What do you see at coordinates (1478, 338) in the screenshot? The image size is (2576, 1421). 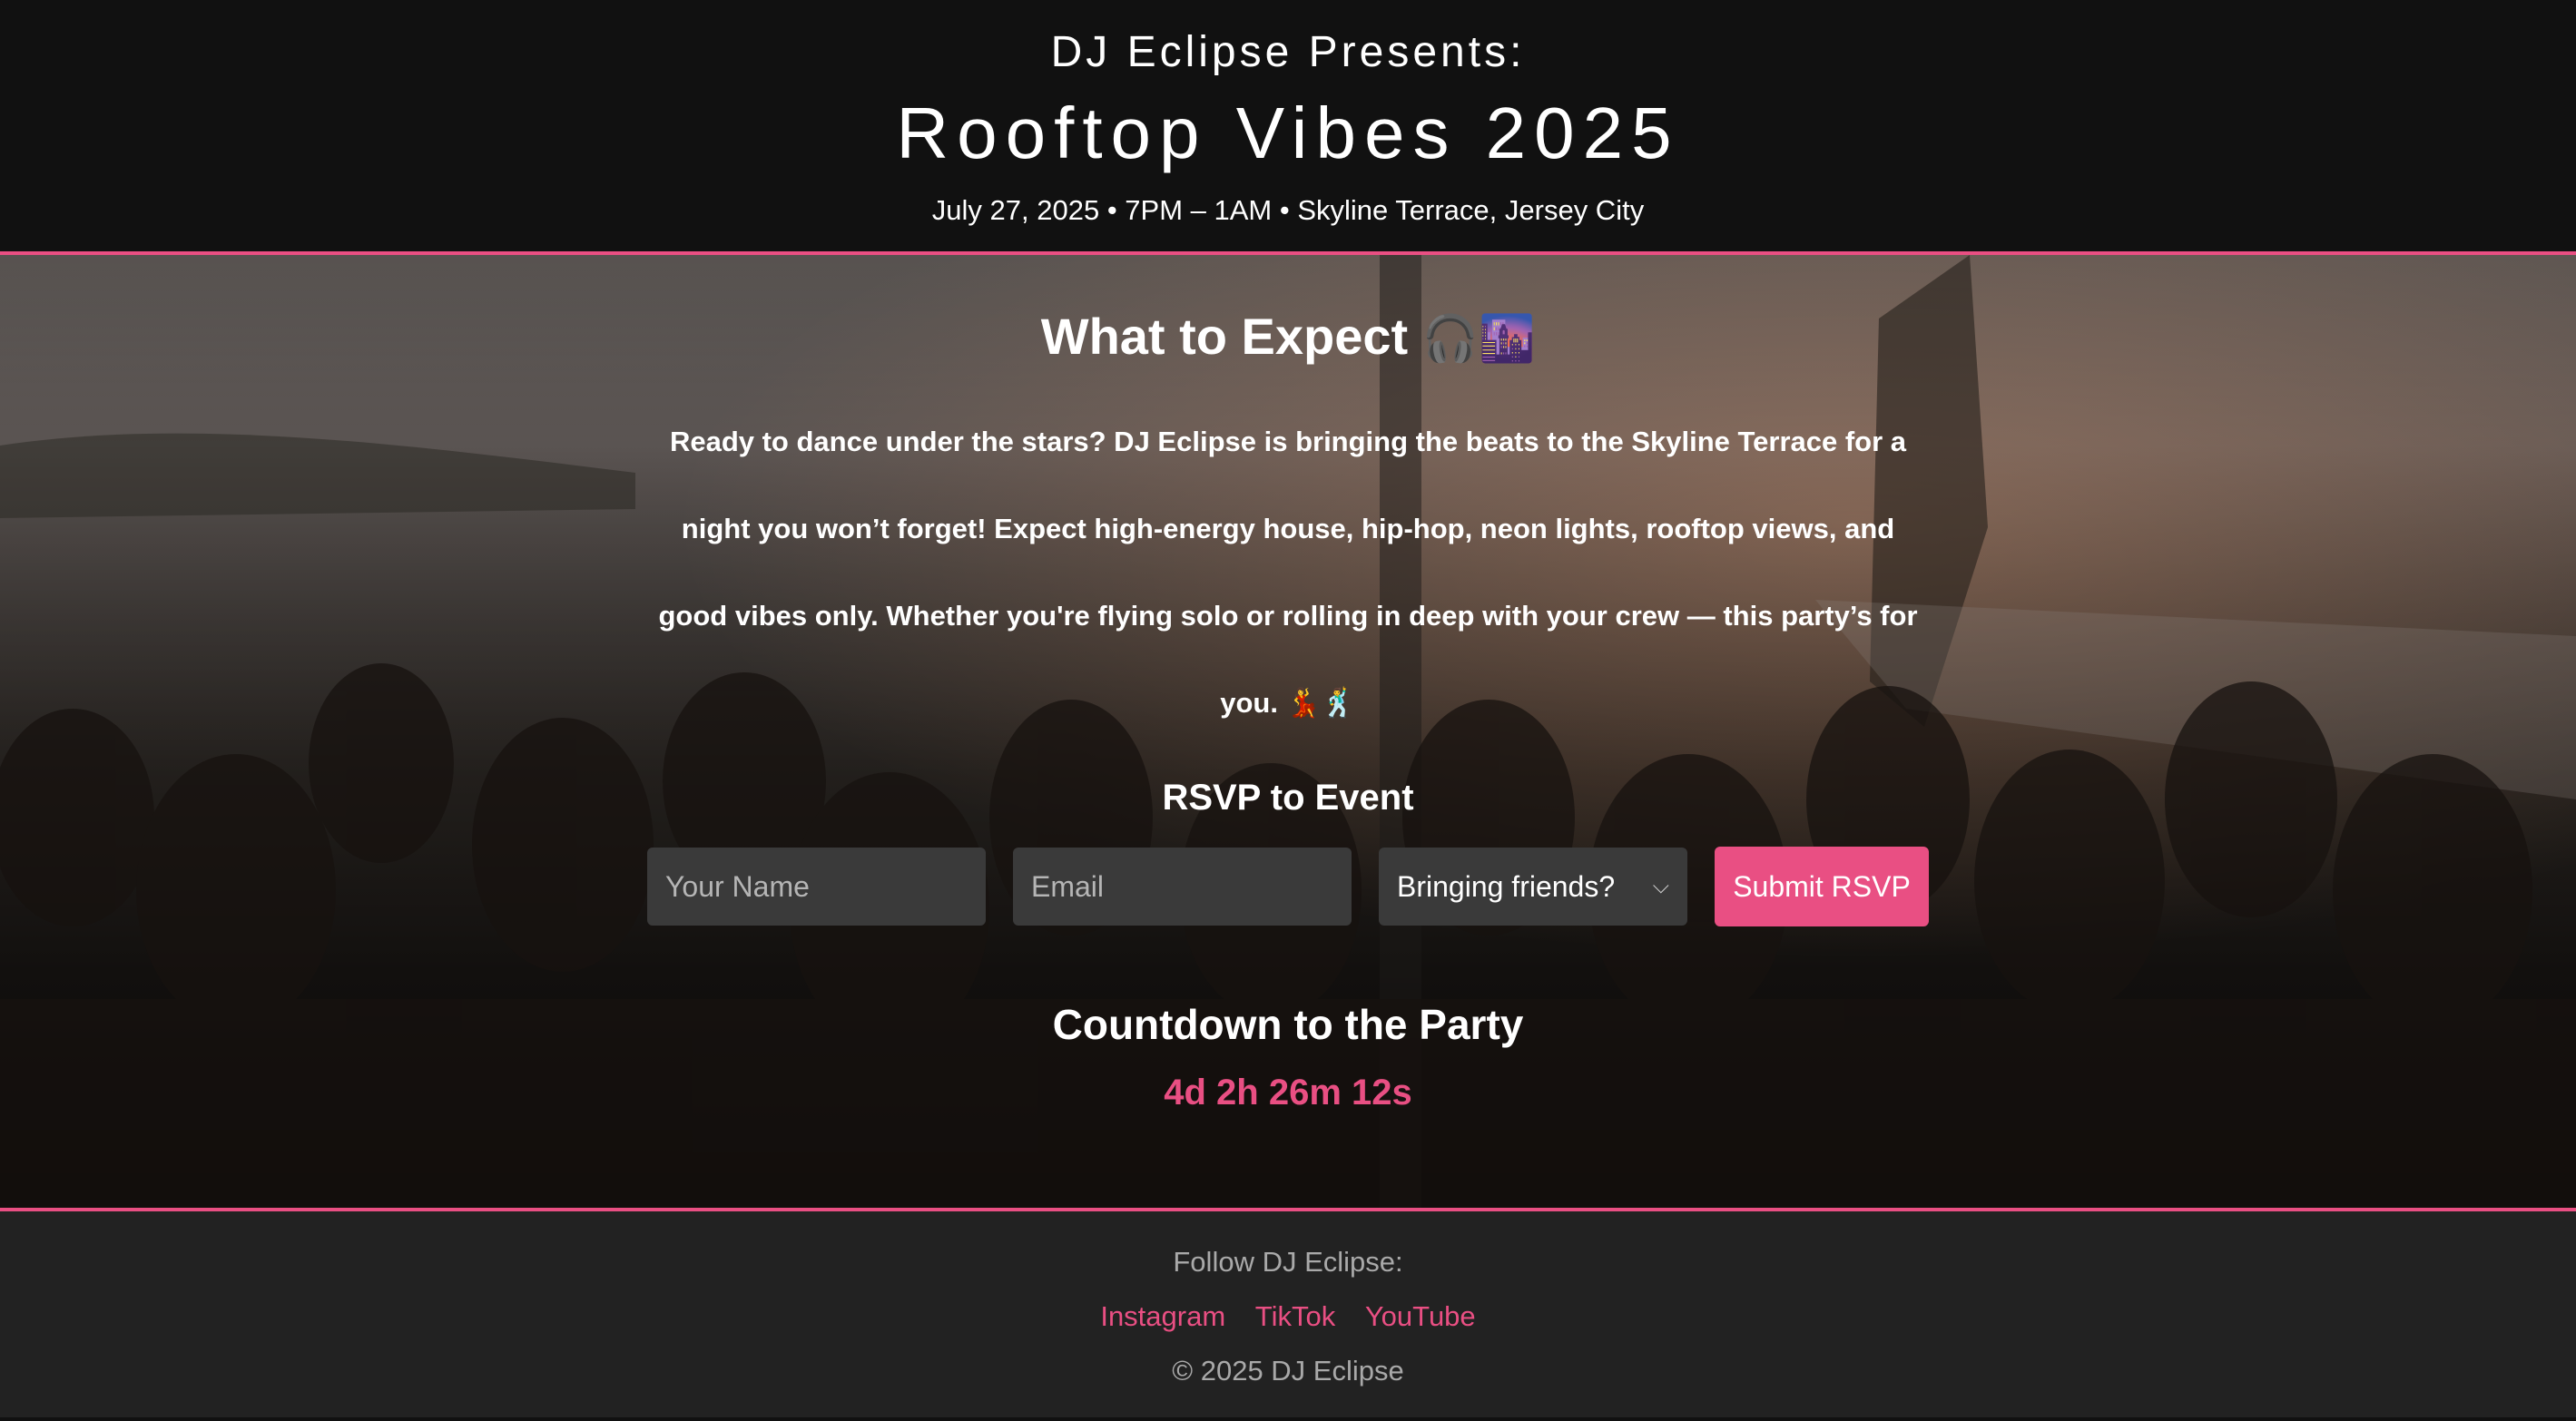 I see `headphones-city-emoji-icon: 🎧🌆` at bounding box center [1478, 338].